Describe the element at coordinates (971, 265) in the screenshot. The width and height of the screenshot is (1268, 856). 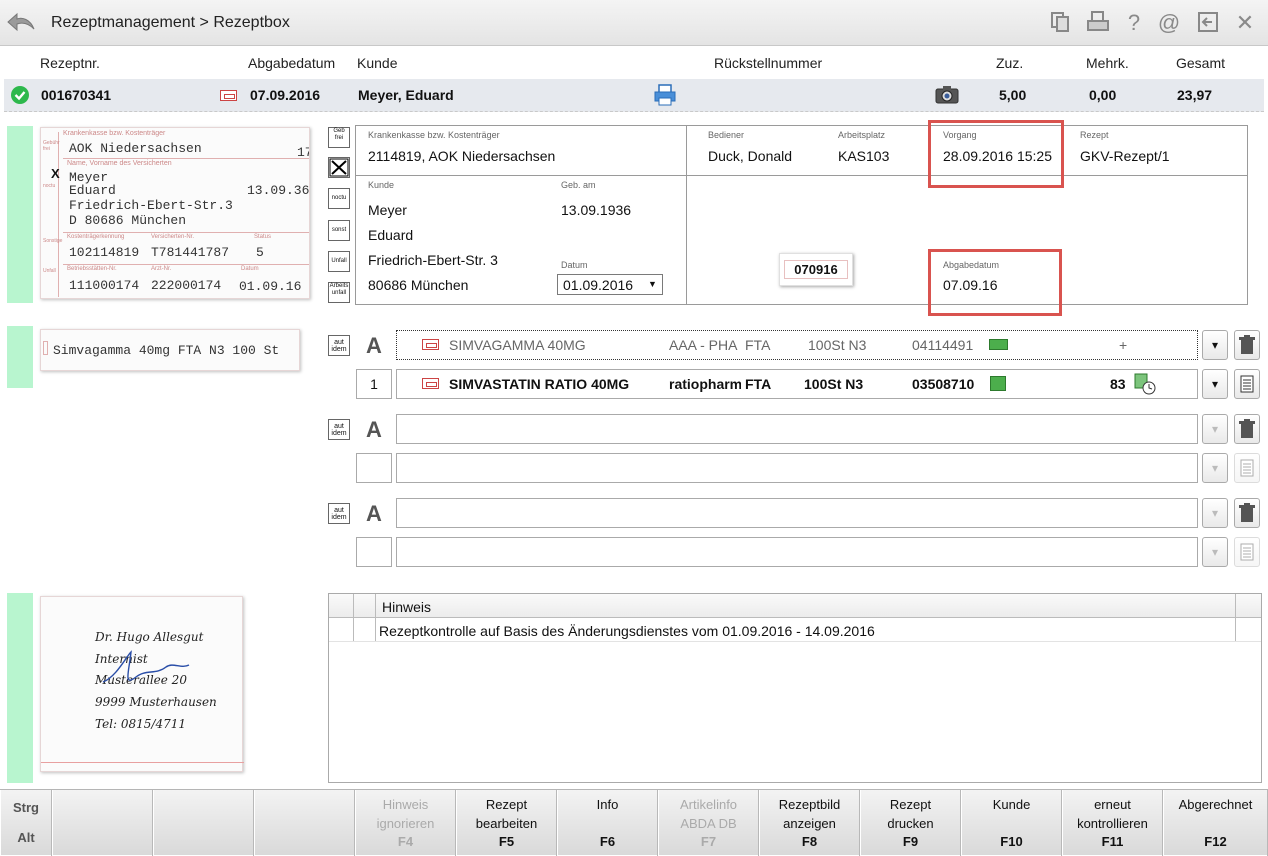
I see `abgabedatum-label: Abgabedatum` at that location.